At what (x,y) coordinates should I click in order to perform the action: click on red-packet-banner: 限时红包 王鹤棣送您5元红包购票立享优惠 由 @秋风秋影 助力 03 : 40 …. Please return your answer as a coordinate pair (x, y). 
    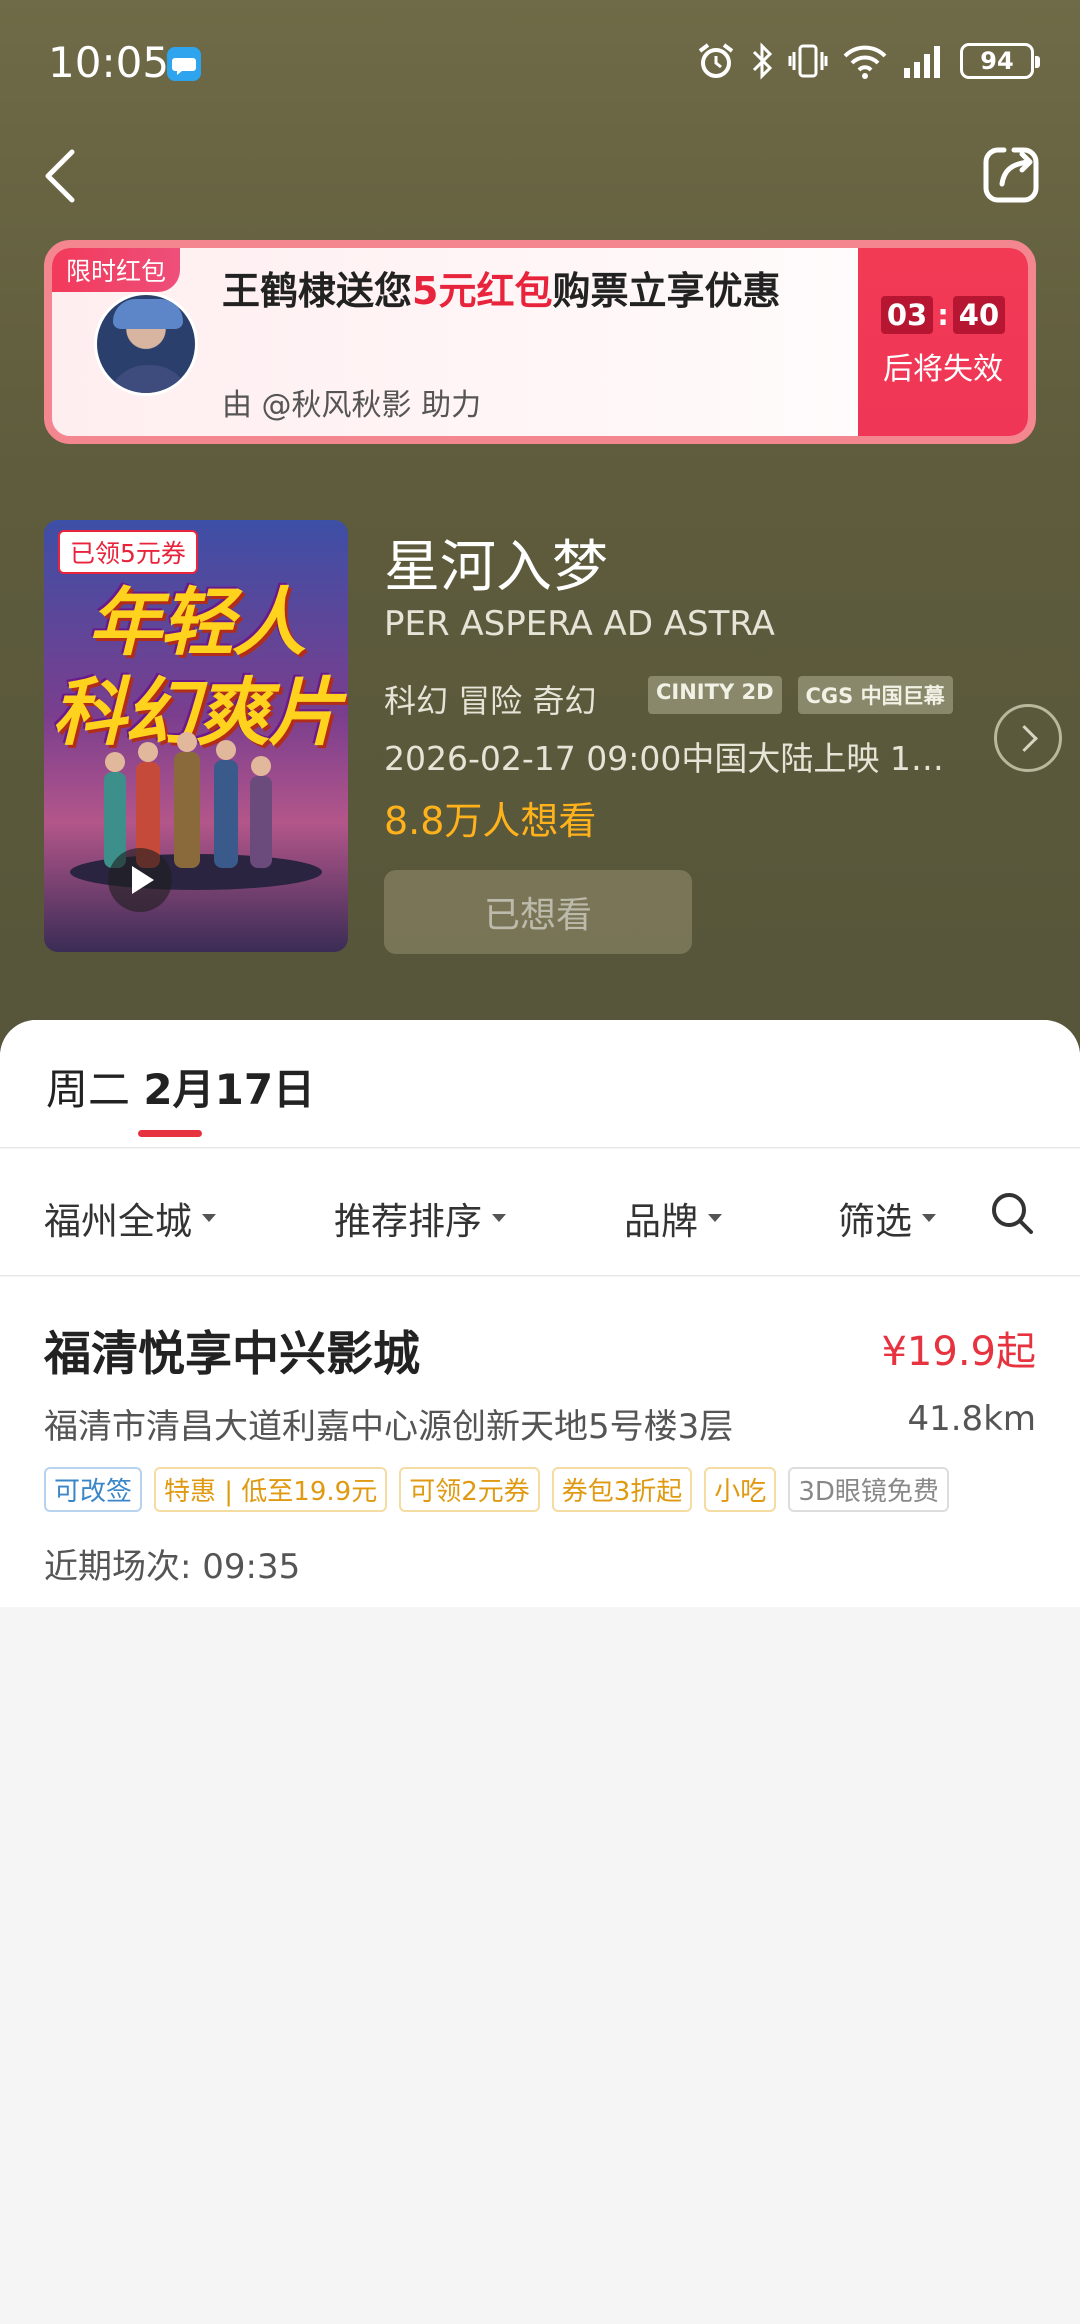
    Looking at the image, I should click on (540, 342).